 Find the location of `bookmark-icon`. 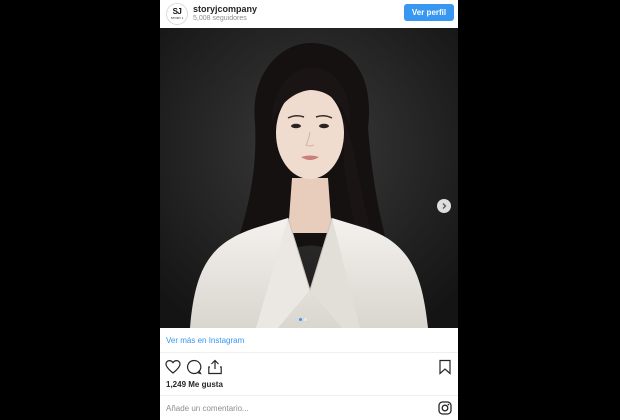

bookmark-icon is located at coordinates (445, 367).